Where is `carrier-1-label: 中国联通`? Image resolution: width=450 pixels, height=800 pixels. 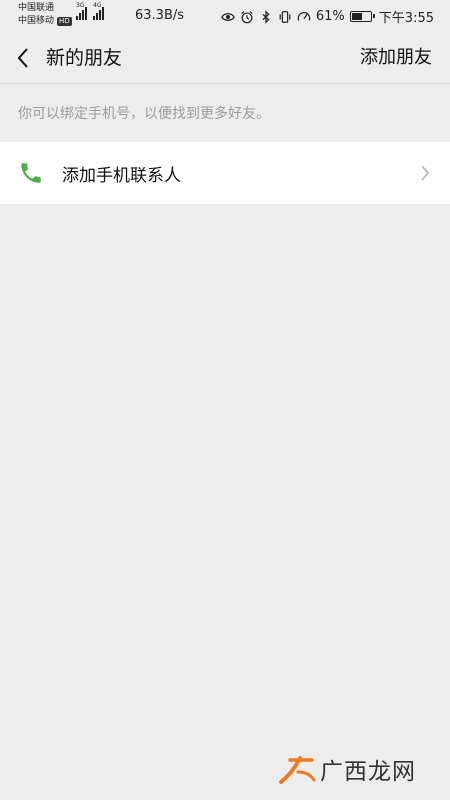 carrier-1-label: 中国联通 is located at coordinates (36, 8).